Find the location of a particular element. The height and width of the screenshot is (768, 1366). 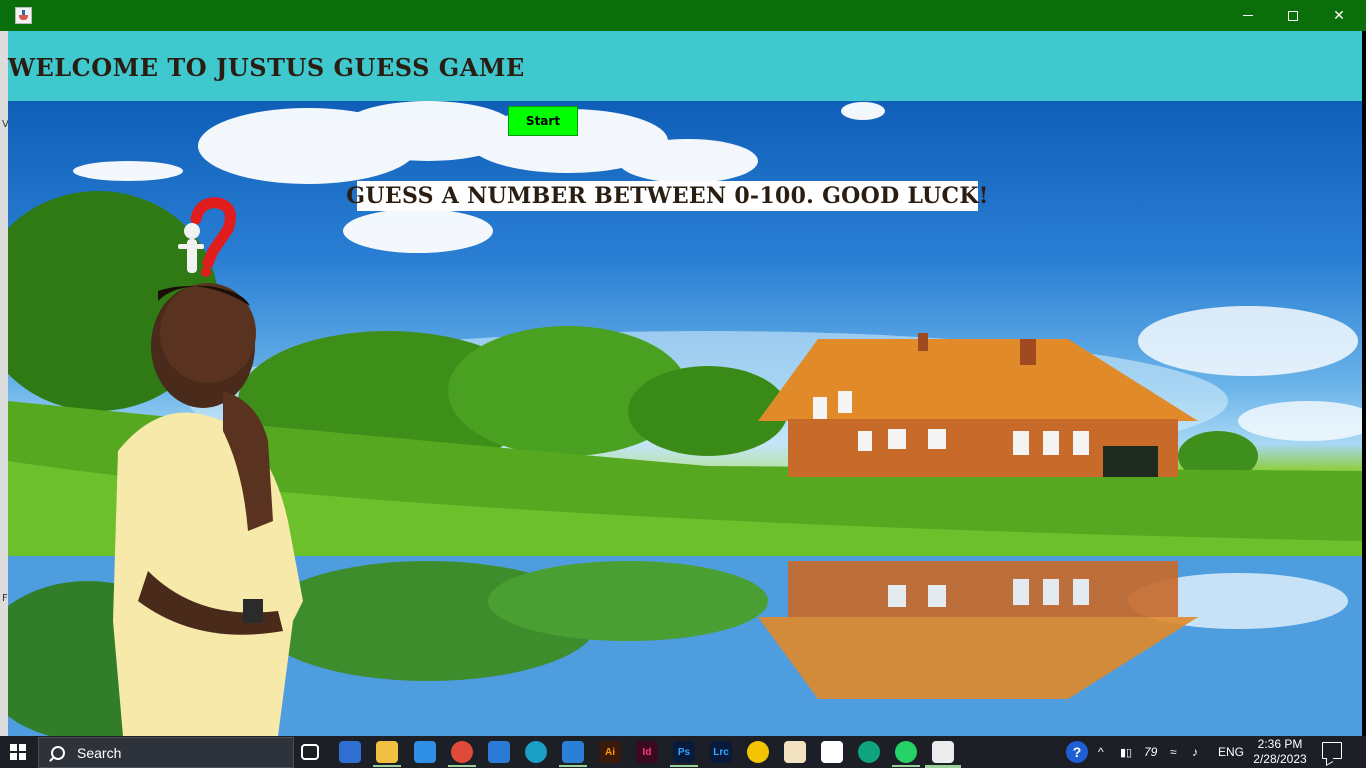

mail-icon is located at coordinates (425, 752).